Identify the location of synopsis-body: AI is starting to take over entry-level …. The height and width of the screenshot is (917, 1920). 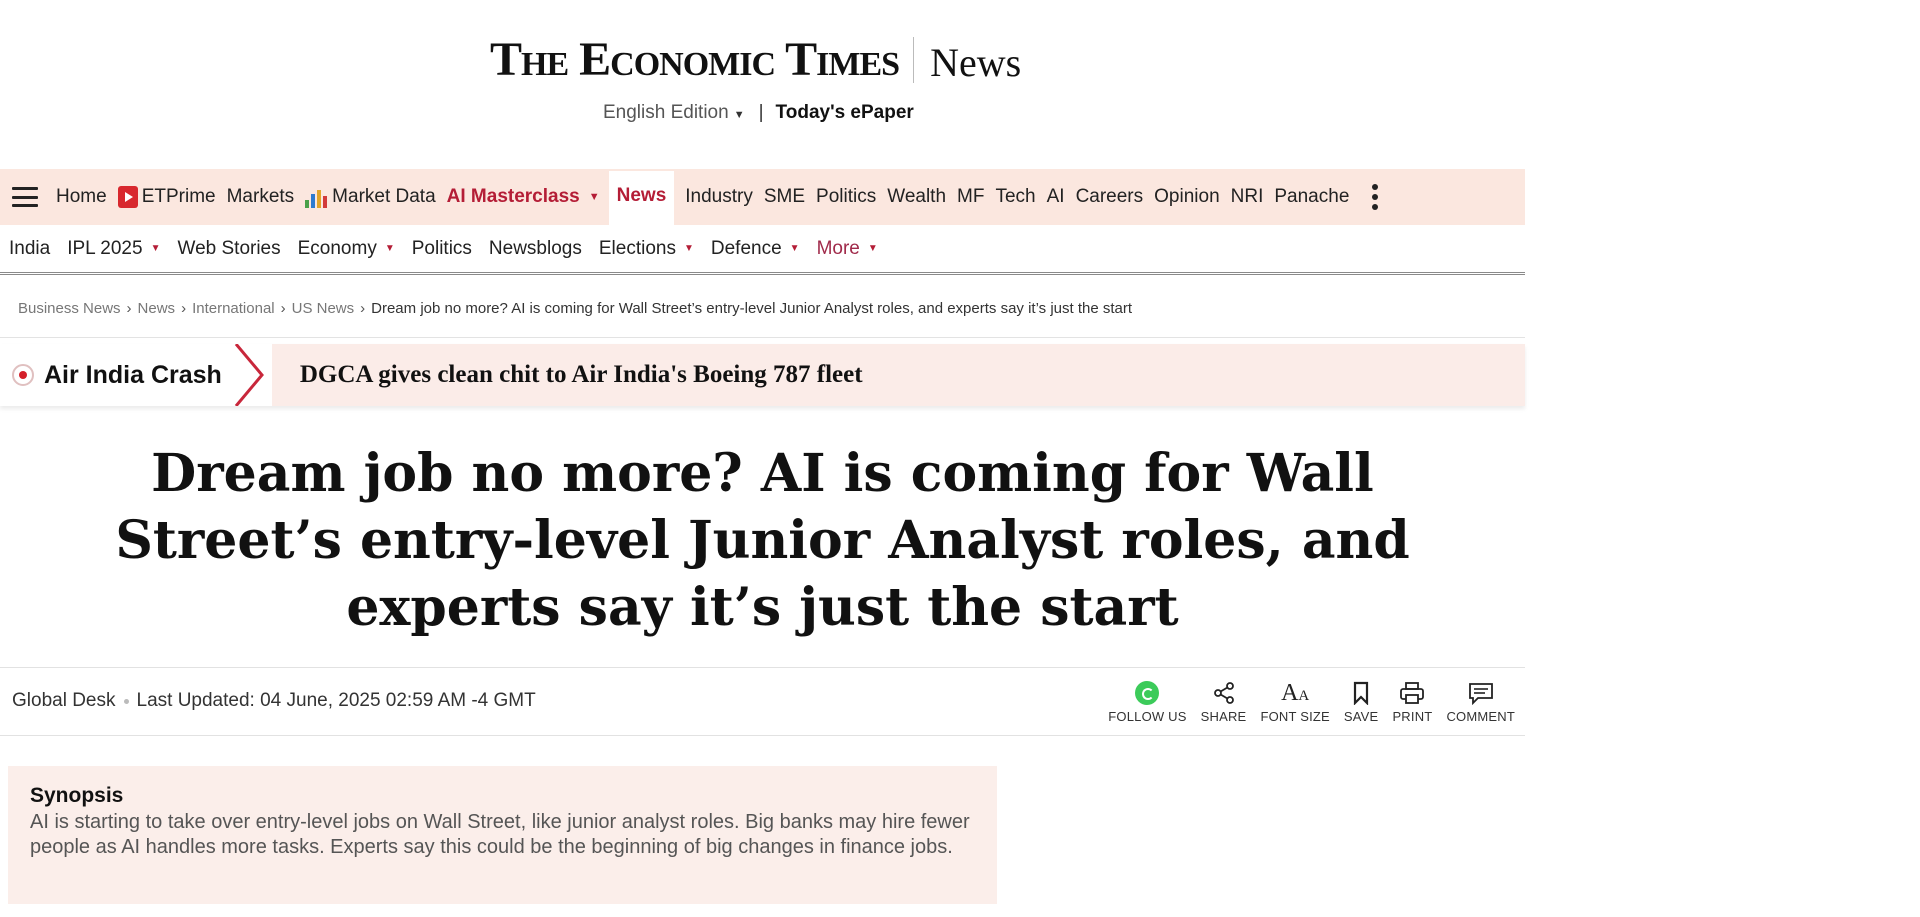
(500, 834).